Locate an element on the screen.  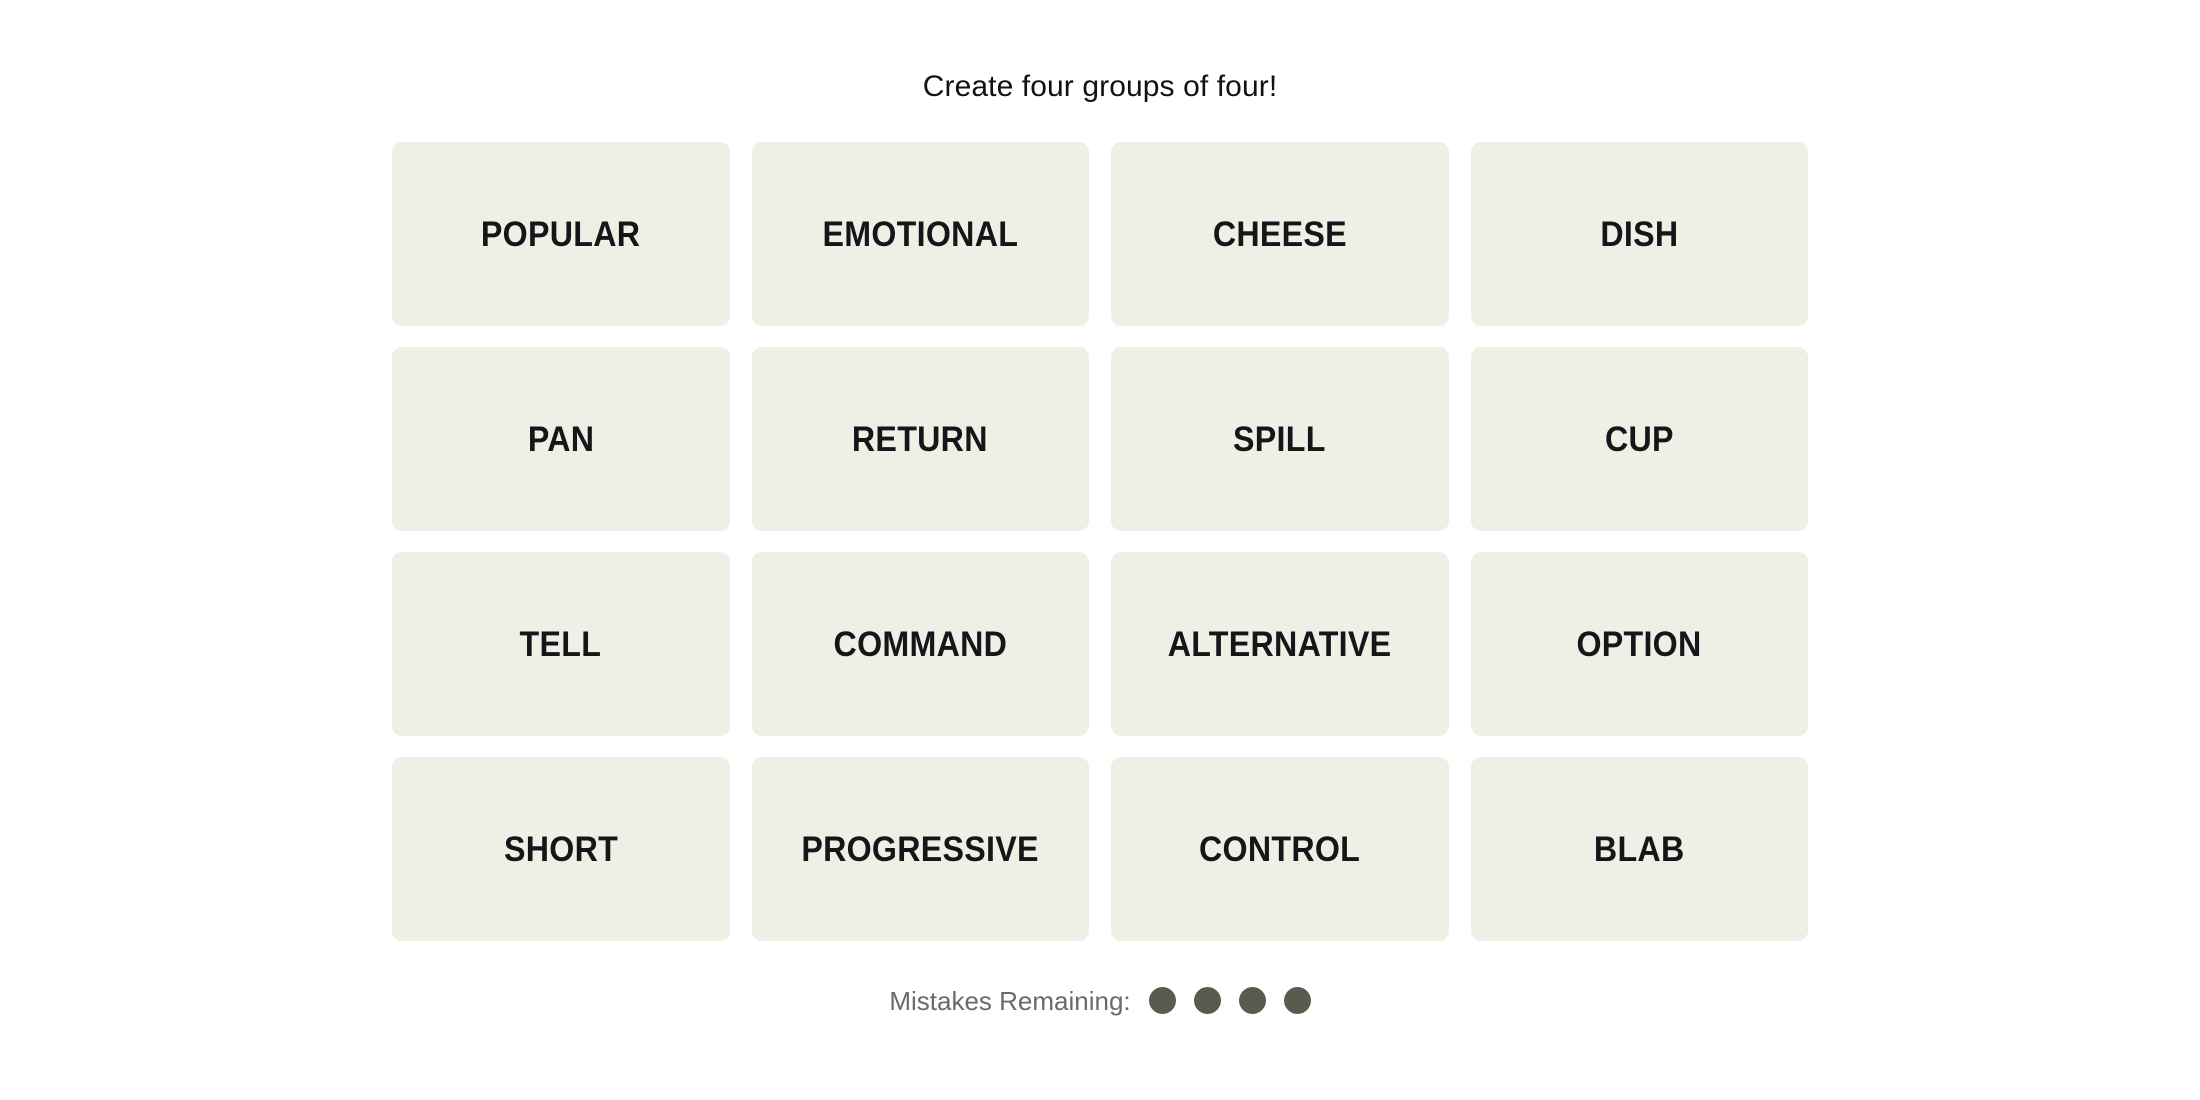
mistakes-remaining-bar: Mistakes Remaining: is located at coordinates (1100, 1000).